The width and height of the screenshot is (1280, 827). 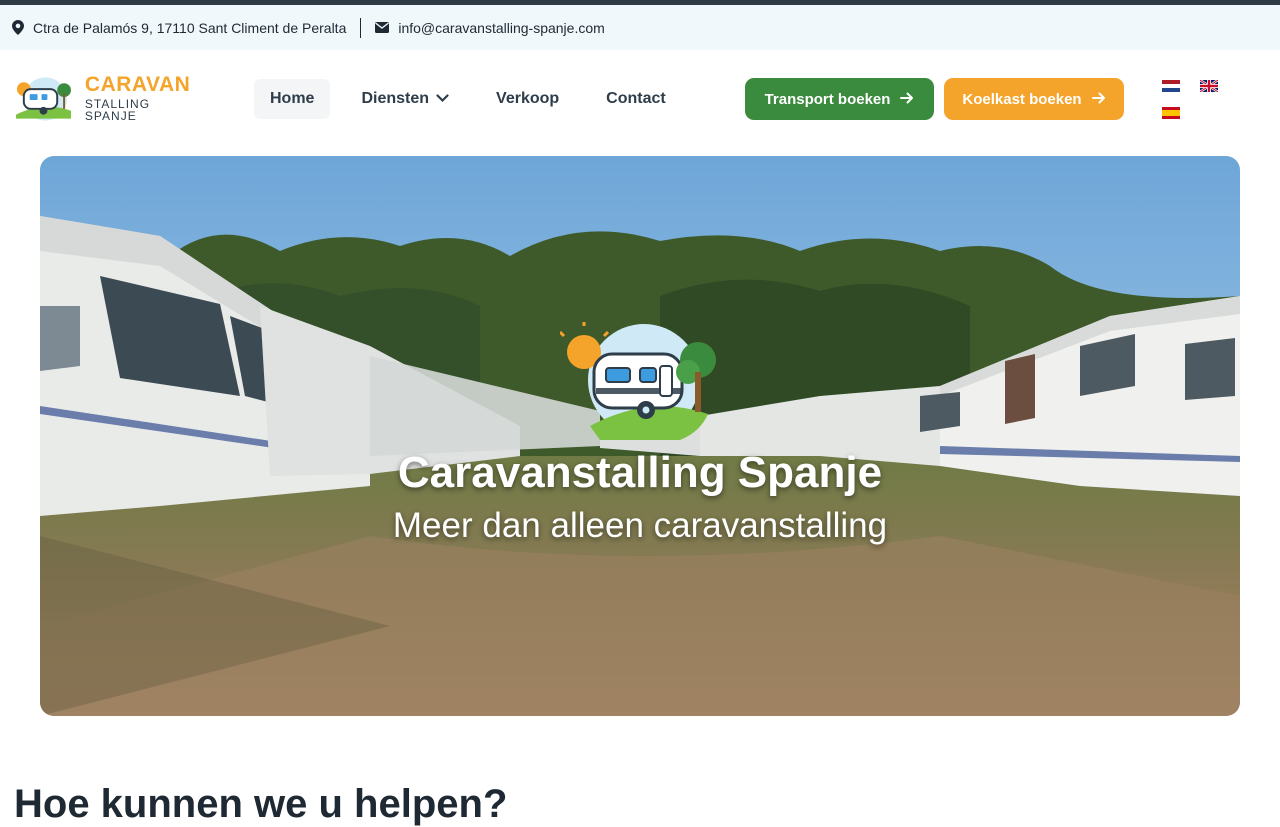 I want to click on nav-item-diensten: Diensten, so click(x=405, y=99).